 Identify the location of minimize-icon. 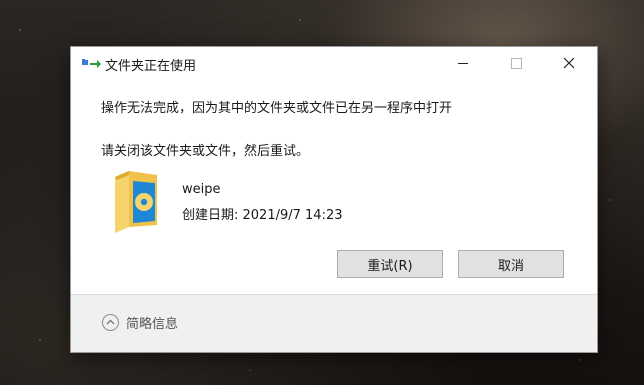
(463, 63).